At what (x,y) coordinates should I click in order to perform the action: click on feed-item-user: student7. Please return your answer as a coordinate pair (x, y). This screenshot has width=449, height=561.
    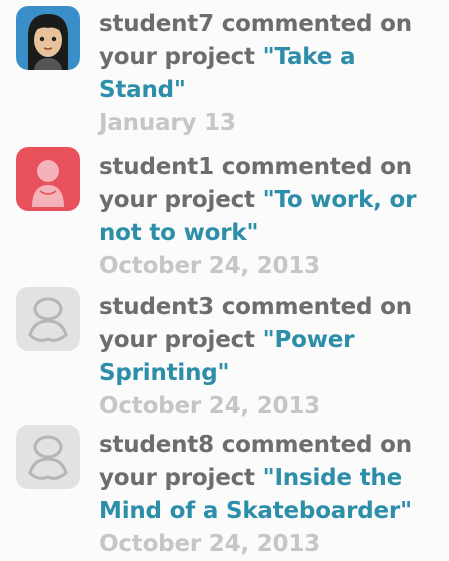
    Looking at the image, I should click on (156, 24).